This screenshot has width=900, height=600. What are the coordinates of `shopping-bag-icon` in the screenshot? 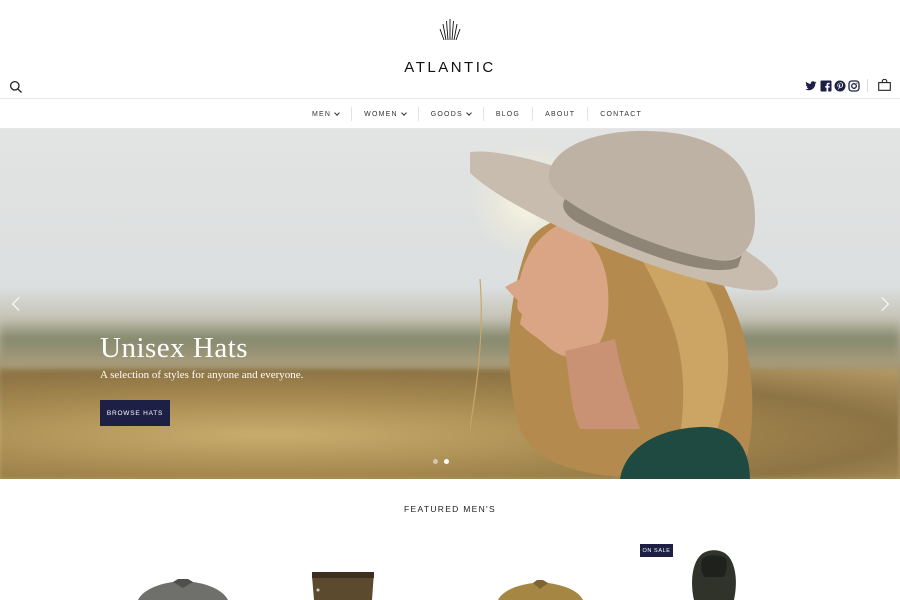 It's located at (884, 85).